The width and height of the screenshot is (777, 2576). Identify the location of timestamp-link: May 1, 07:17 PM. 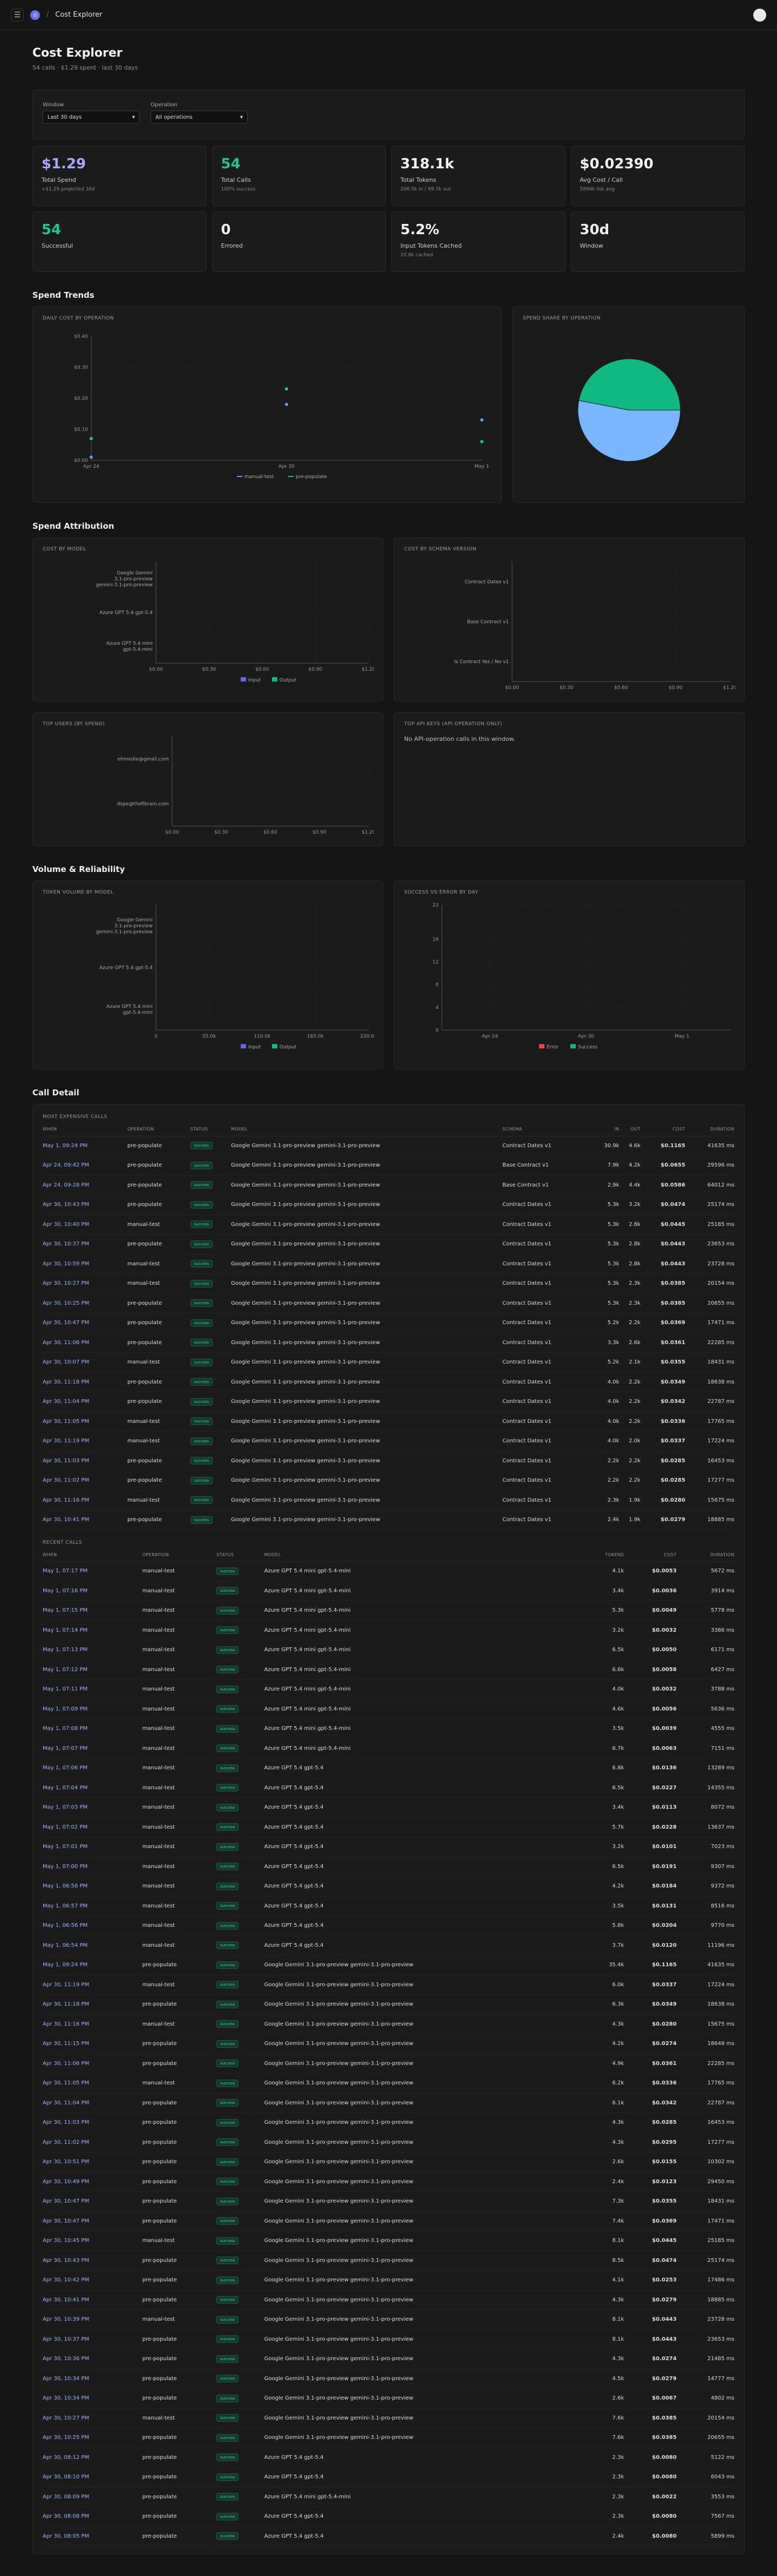
(92, 1571).